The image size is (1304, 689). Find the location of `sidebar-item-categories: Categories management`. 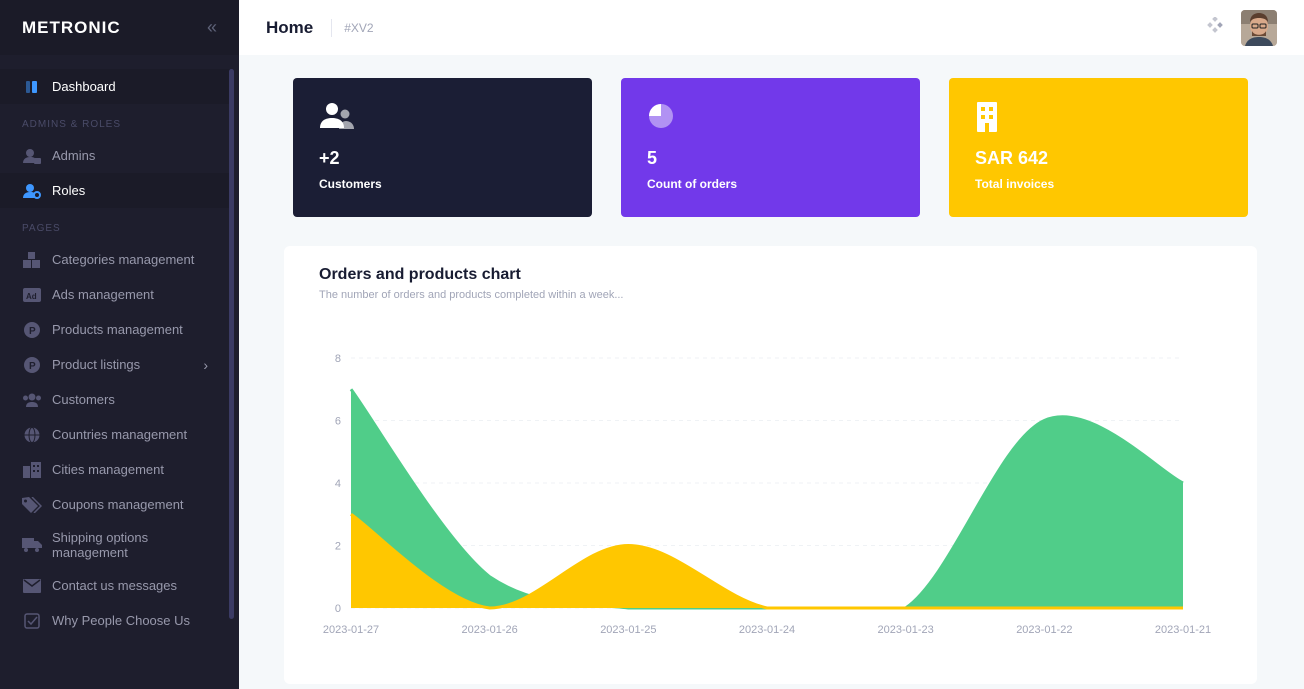

sidebar-item-categories: Categories management is located at coordinates (115, 259).